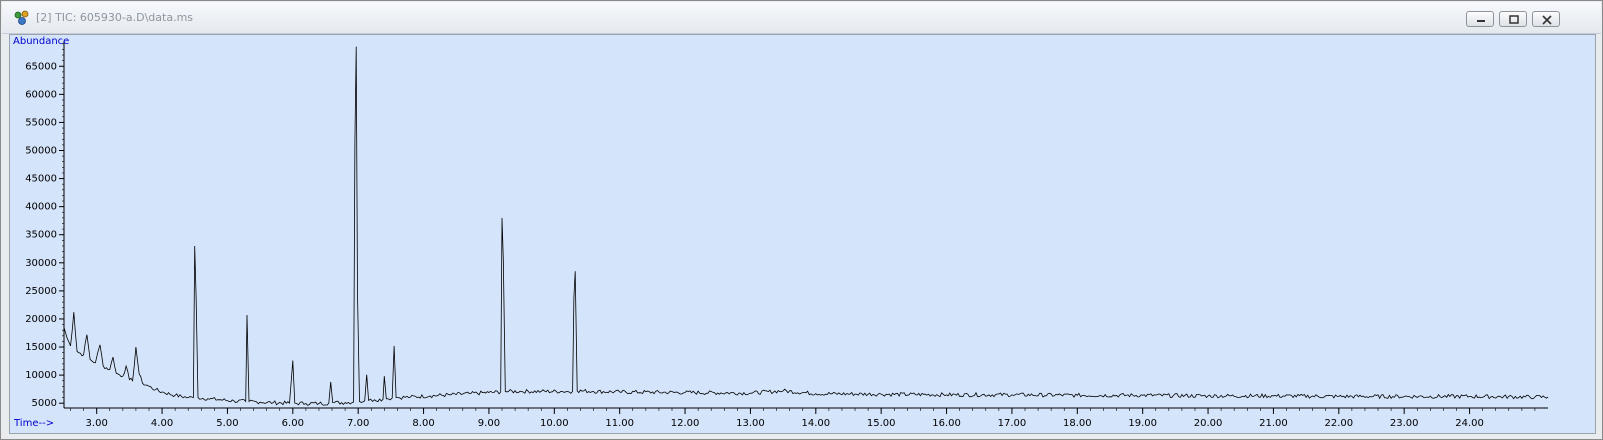  What do you see at coordinates (44, 403) in the screenshot?
I see `y-tick-label: 5000` at bounding box center [44, 403].